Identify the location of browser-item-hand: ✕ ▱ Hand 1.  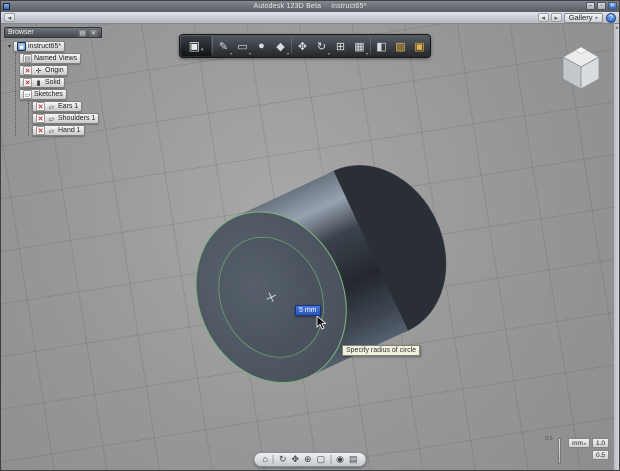
(67, 130).